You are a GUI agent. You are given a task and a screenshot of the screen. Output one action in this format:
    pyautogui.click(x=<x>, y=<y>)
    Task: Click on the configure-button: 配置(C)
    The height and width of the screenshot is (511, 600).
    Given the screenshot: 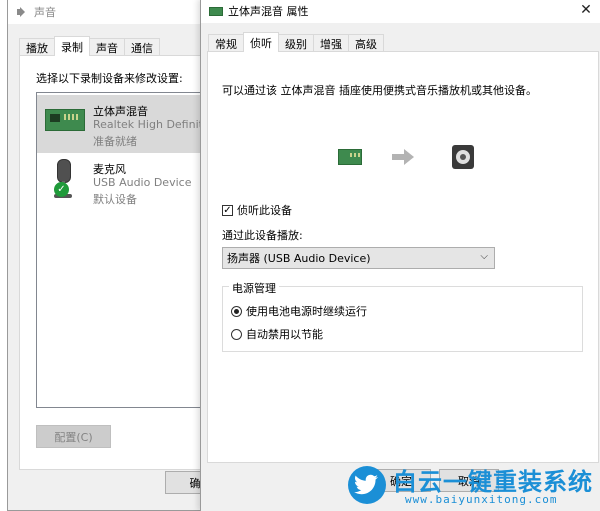 What is the action you would take?
    pyautogui.click(x=73, y=436)
    